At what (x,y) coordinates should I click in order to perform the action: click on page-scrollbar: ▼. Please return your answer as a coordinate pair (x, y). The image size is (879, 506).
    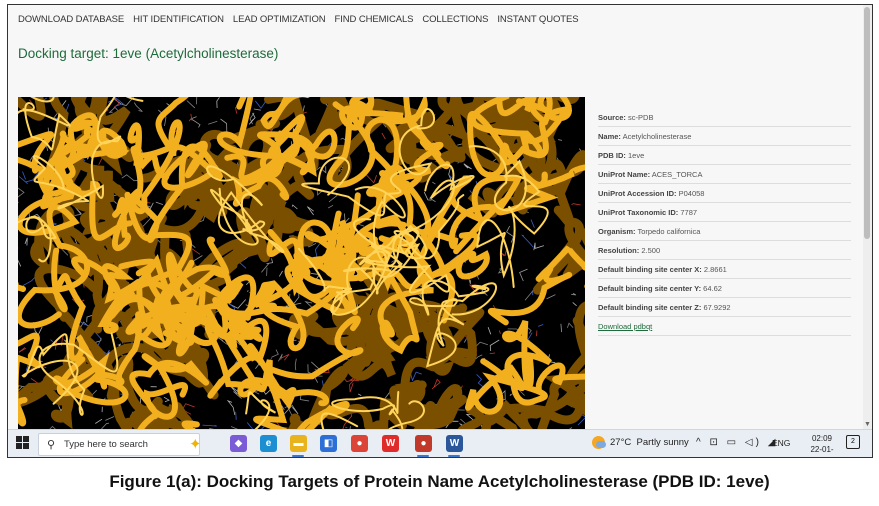
    Looking at the image, I should click on (867, 217).